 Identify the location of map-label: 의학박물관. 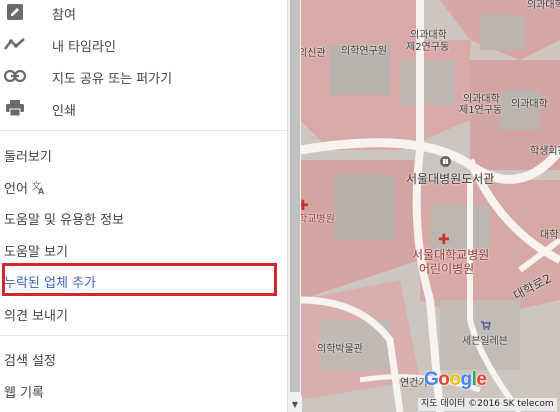
(340, 349).